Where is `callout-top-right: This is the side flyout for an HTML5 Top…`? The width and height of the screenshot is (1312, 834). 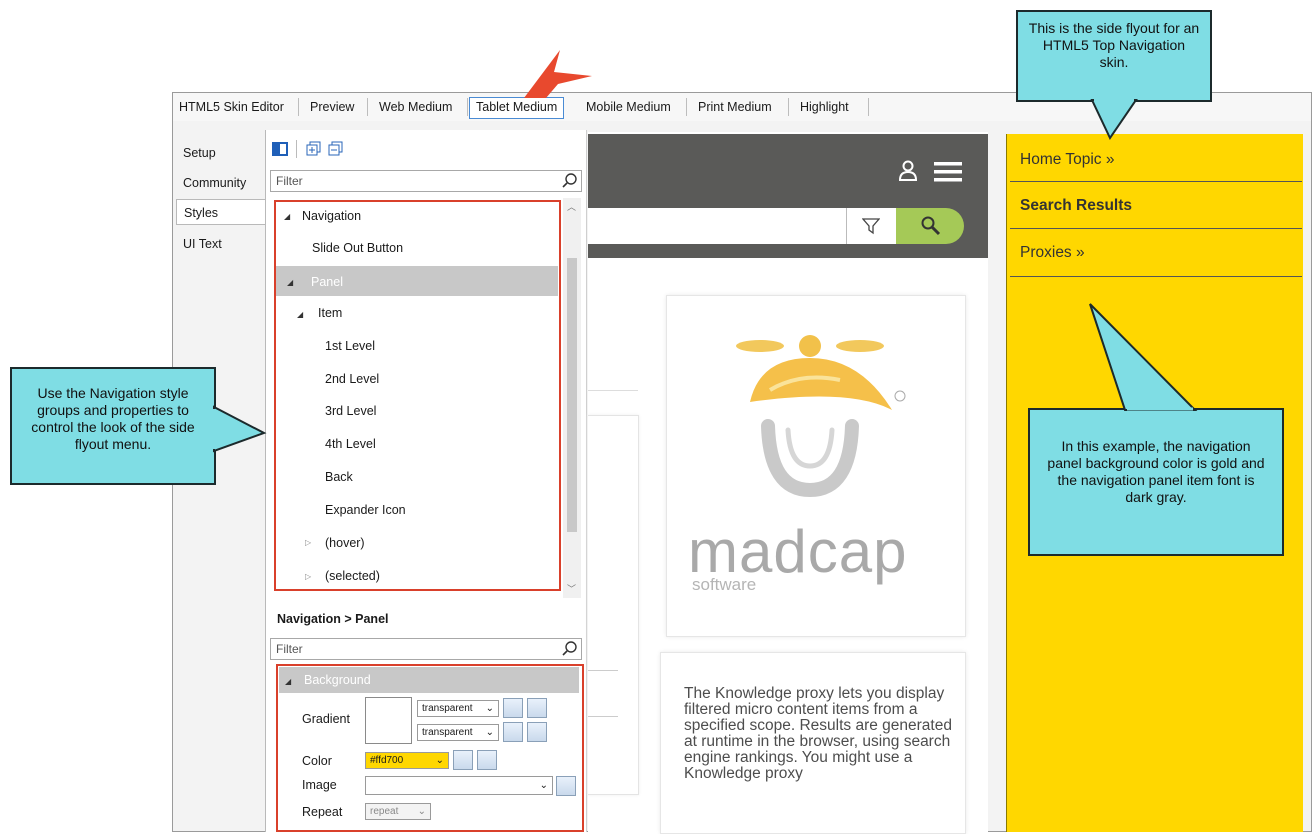 callout-top-right: This is the side flyout for an HTML5 Top… is located at coordinates (1114, 56).